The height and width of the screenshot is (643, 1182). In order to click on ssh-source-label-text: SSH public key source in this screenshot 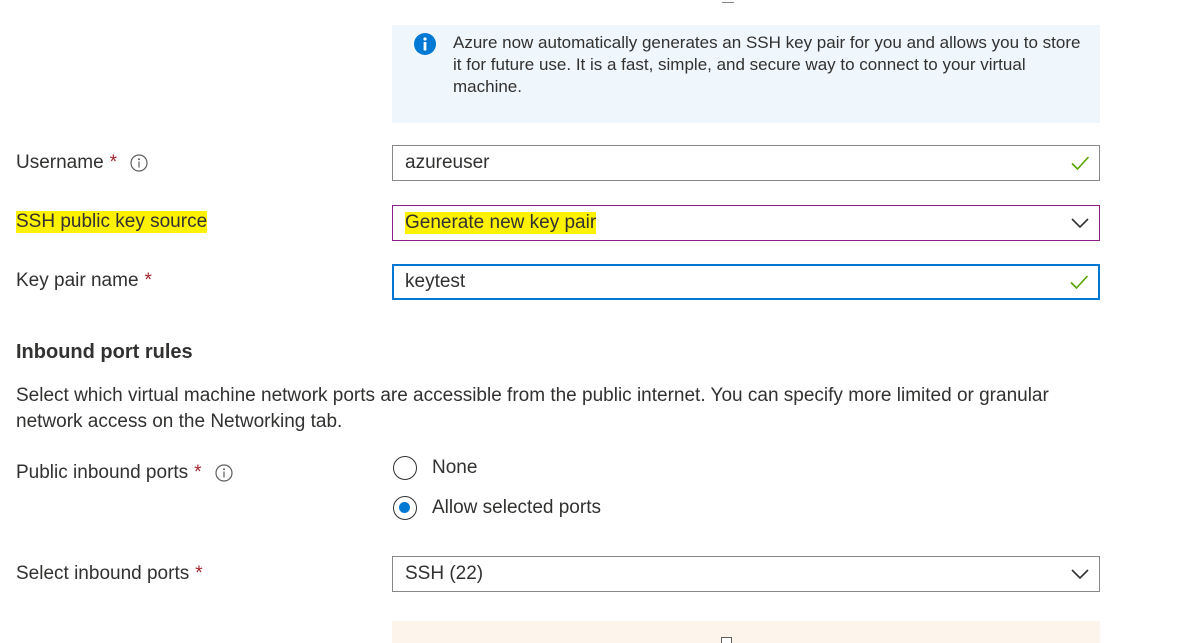, I will do `click(112, 222)`.